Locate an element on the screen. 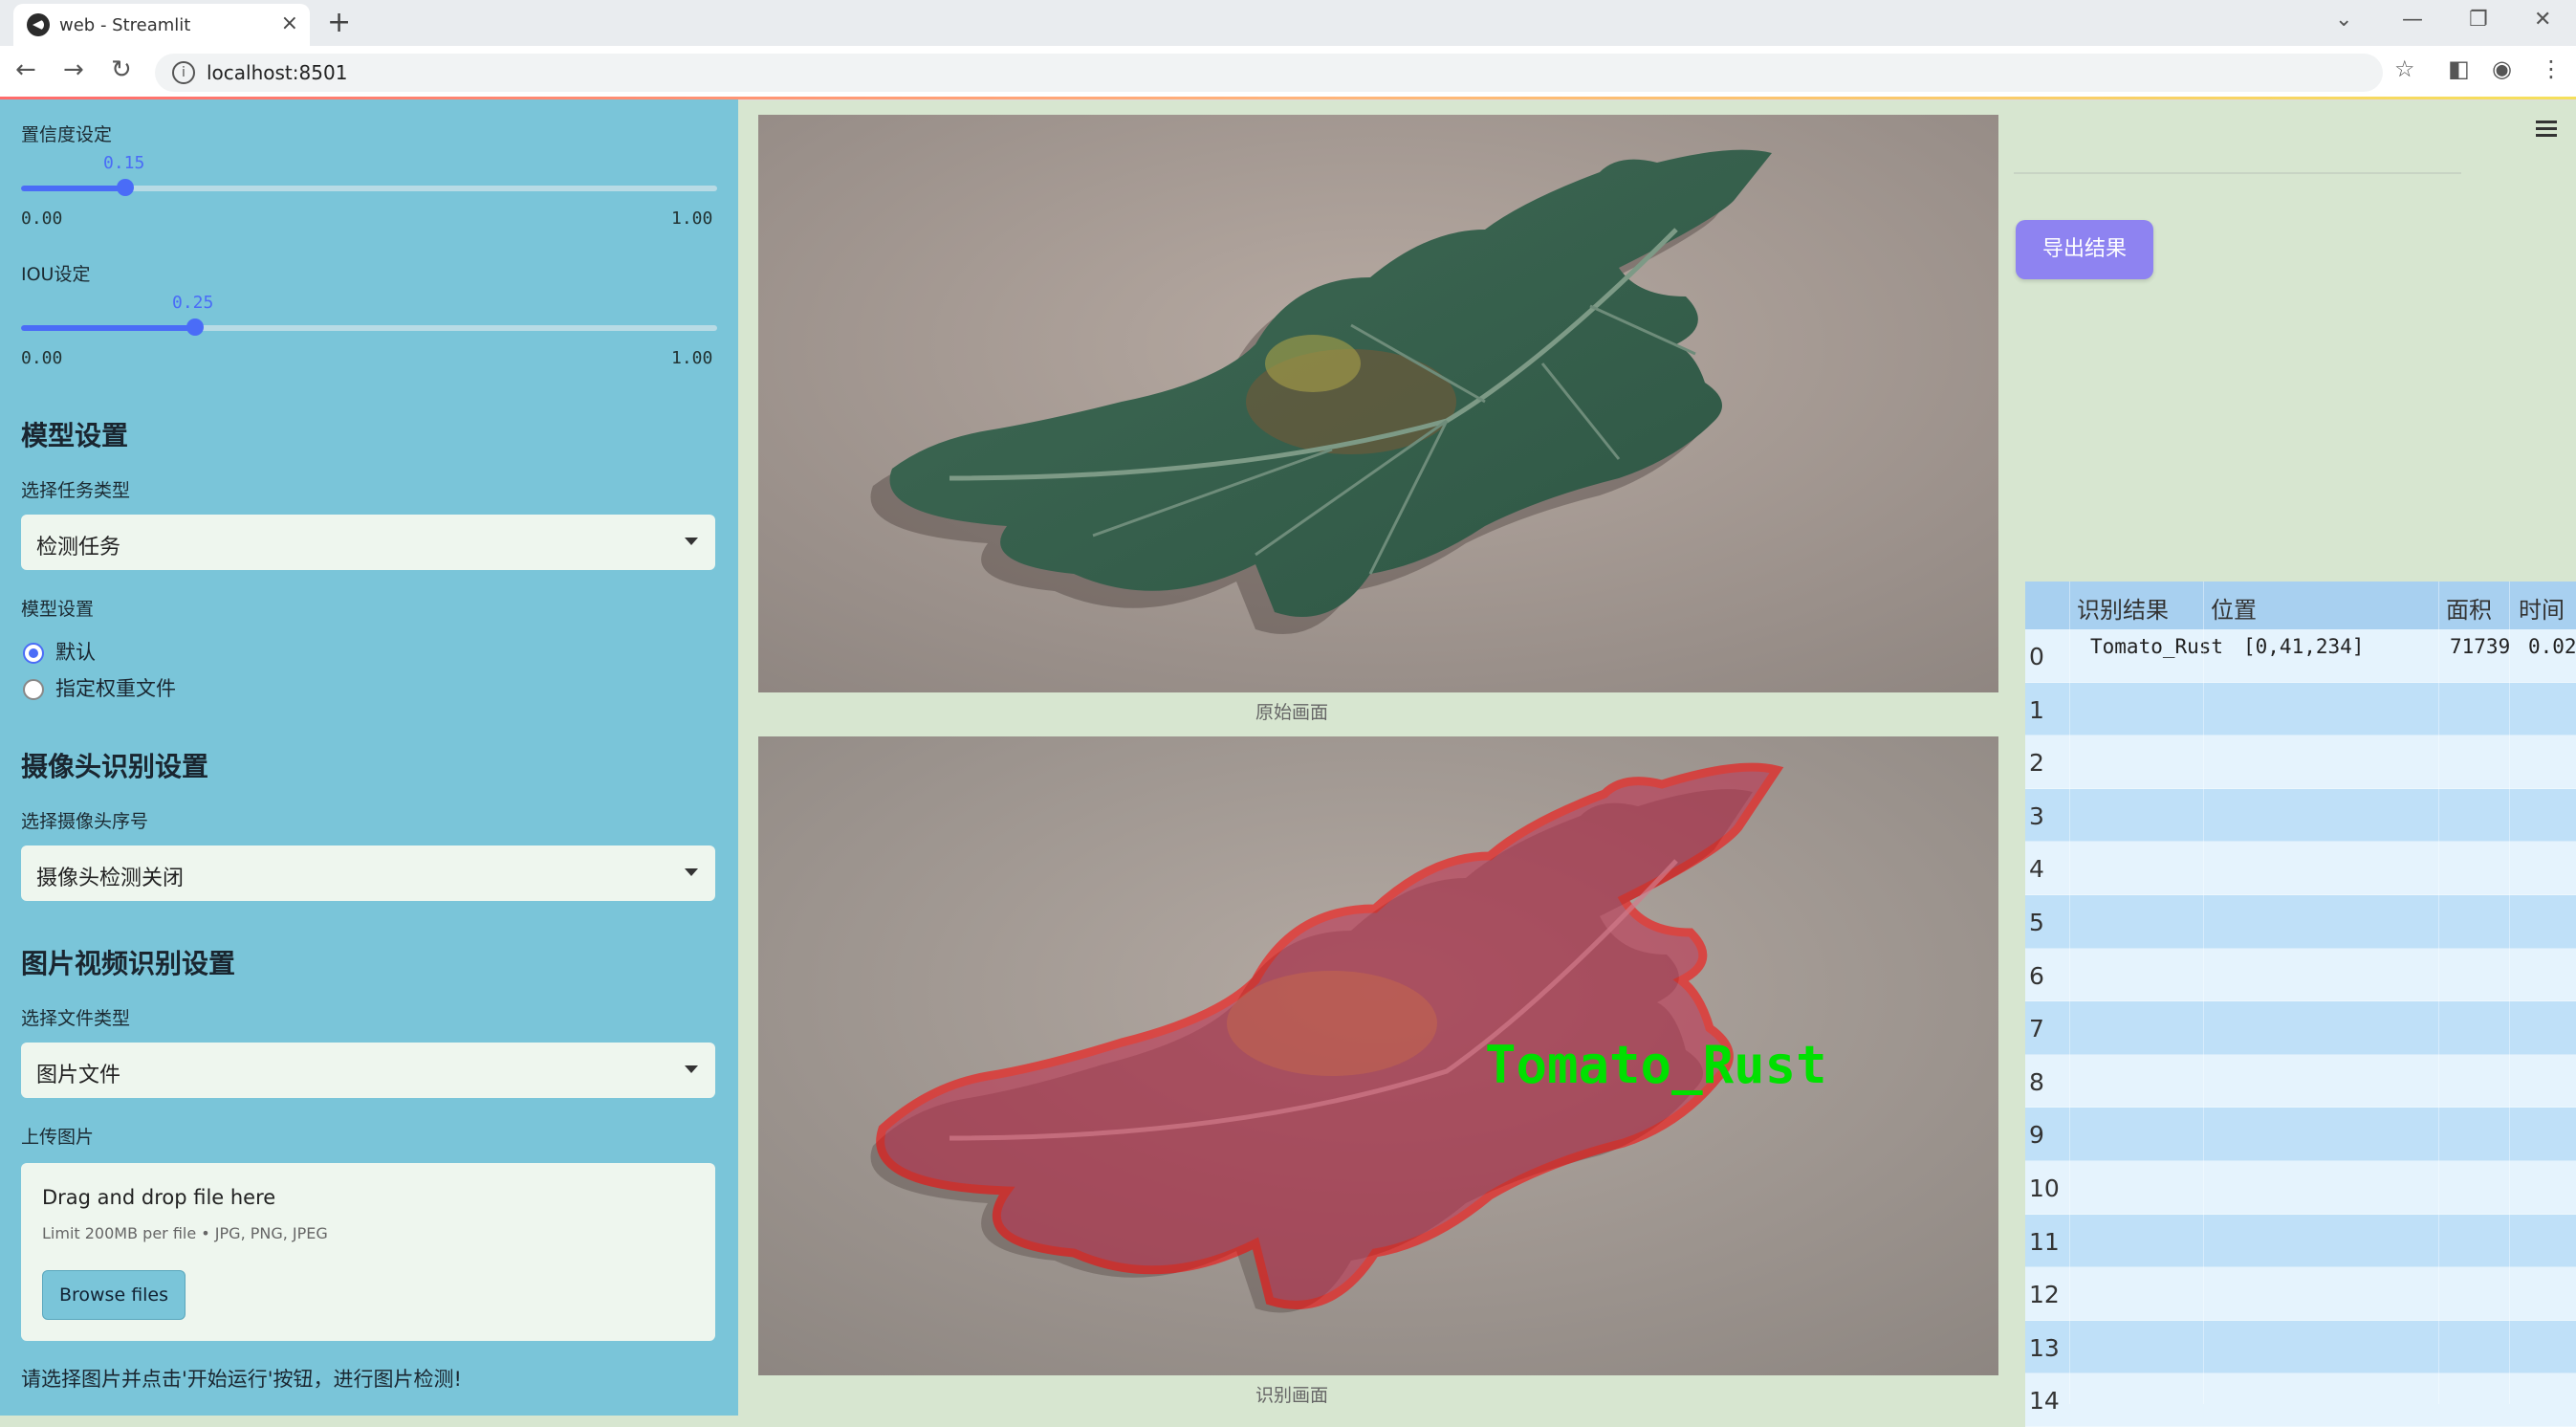 The width and height of the screenshot is (2576, 1427). row-index: 10 is located at coordinates (2044, 1188).